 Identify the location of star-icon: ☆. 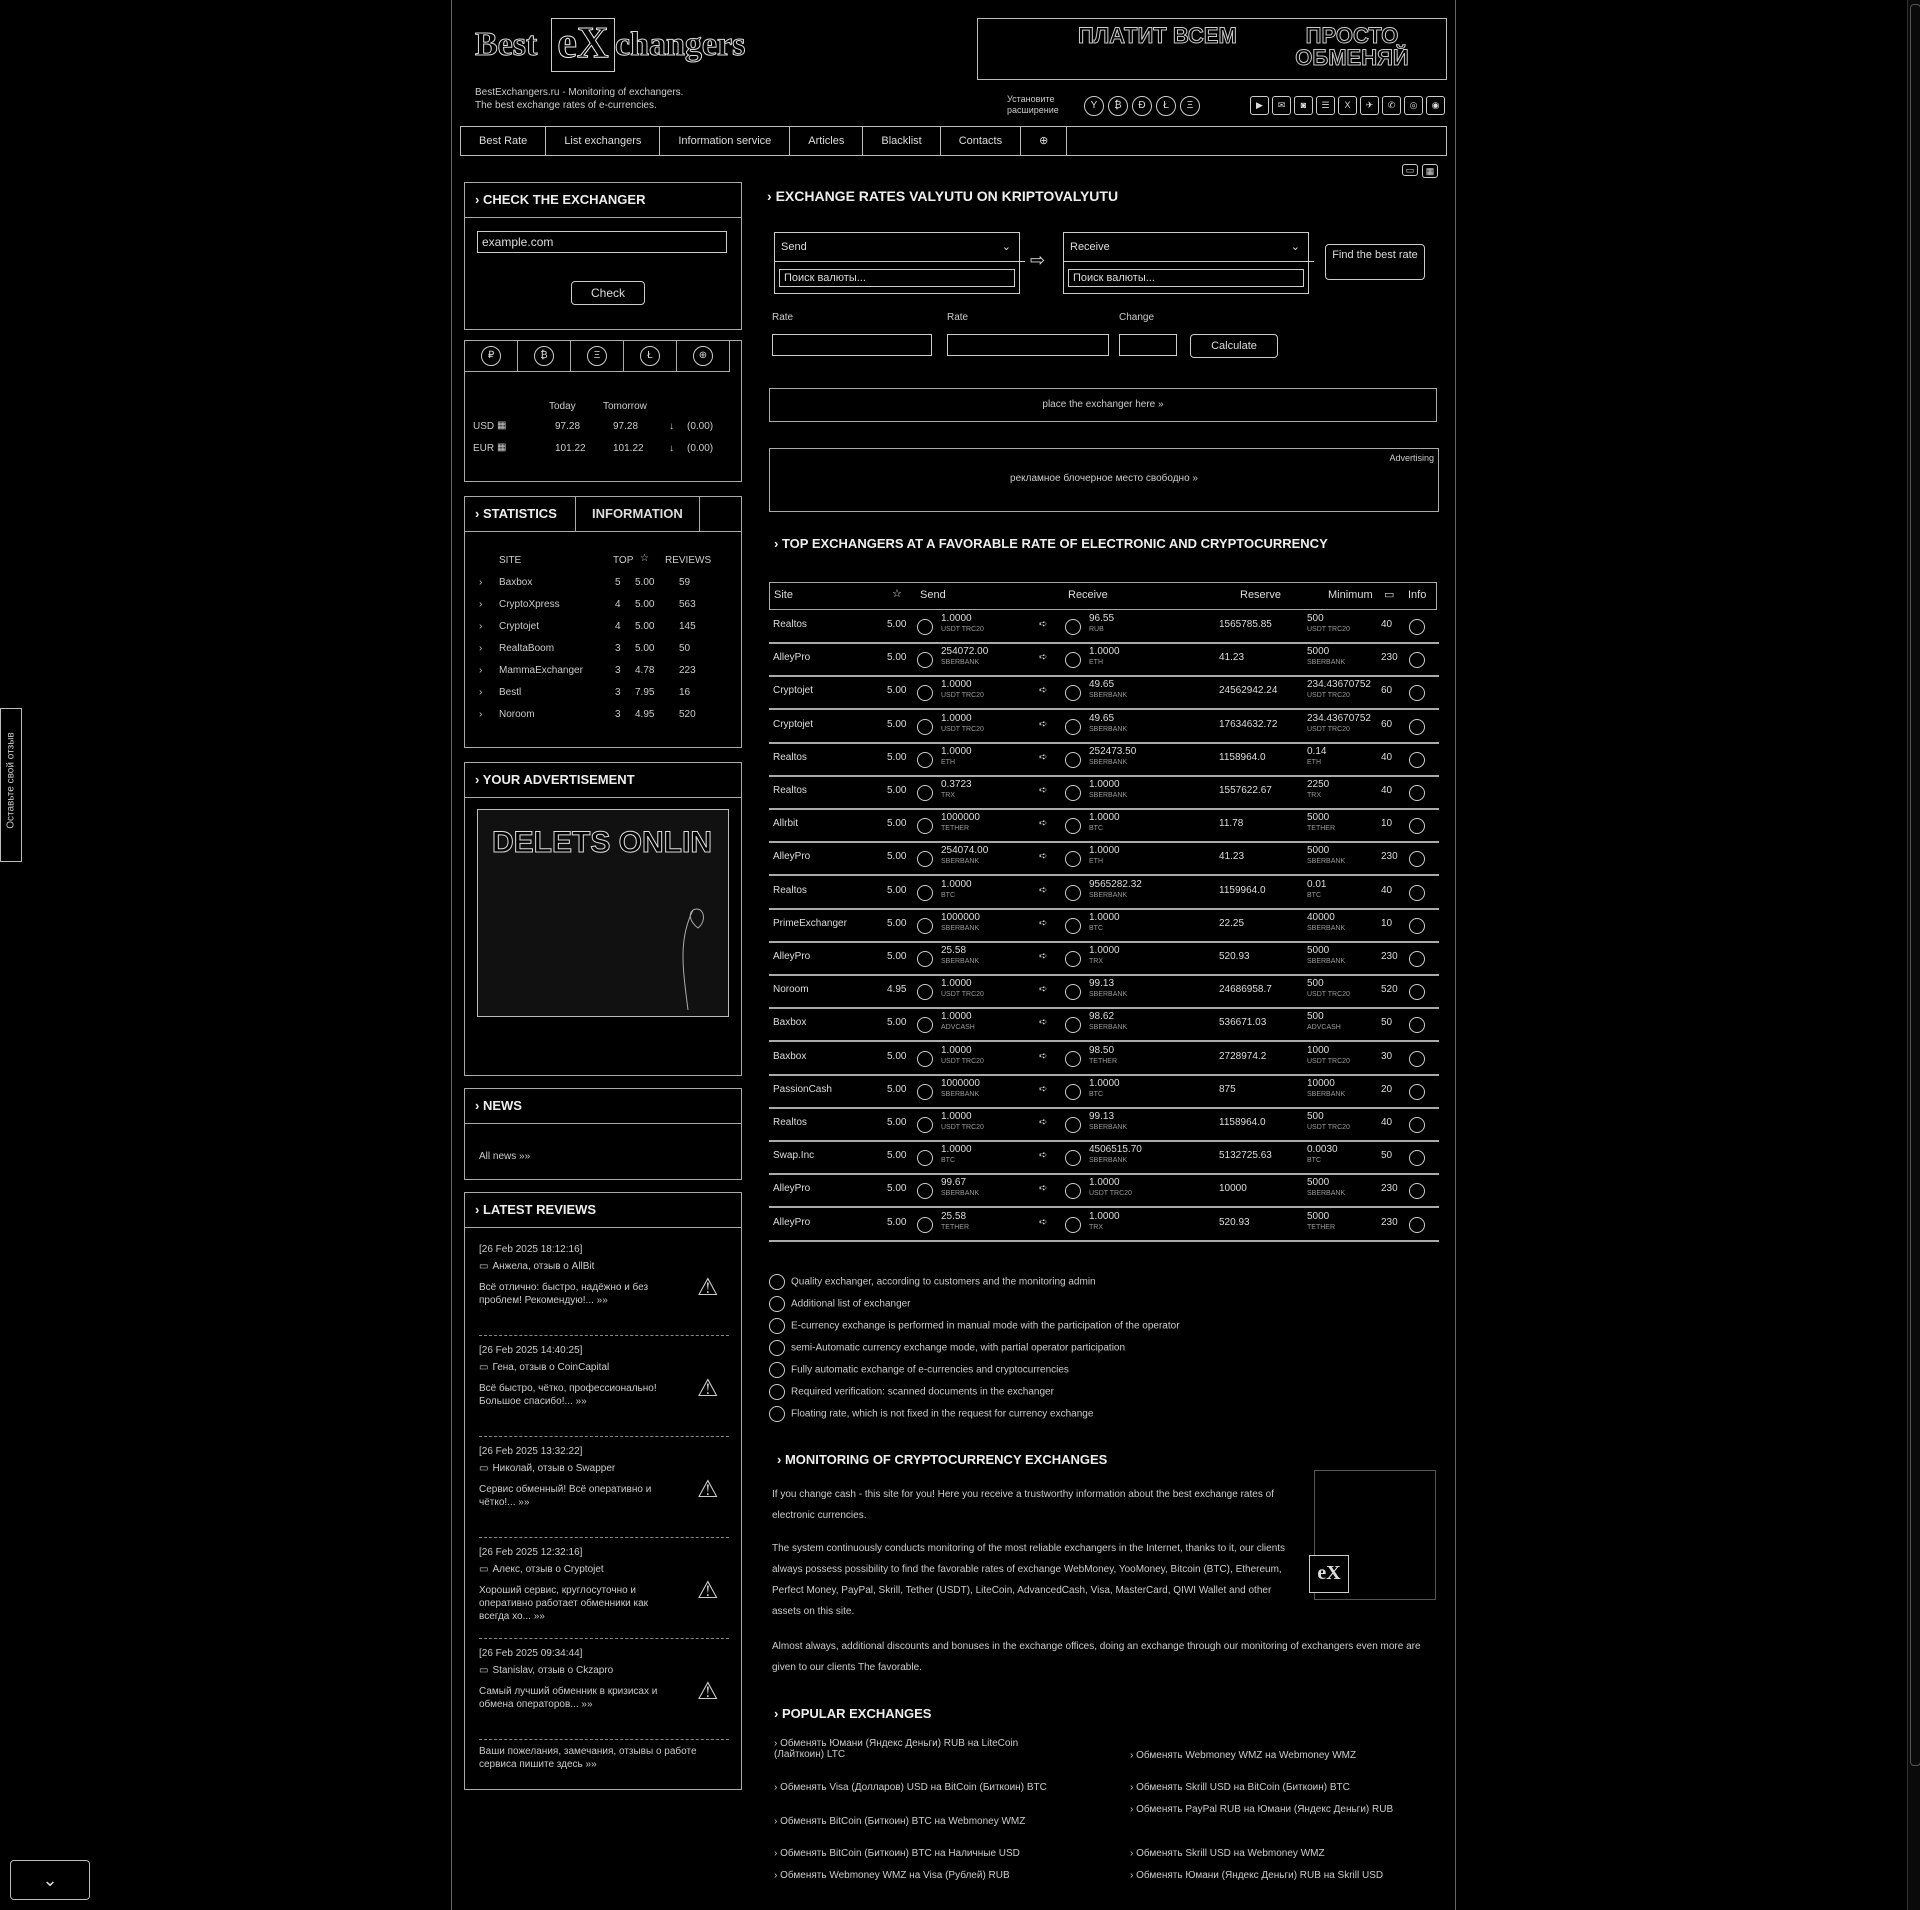
(897, 593).